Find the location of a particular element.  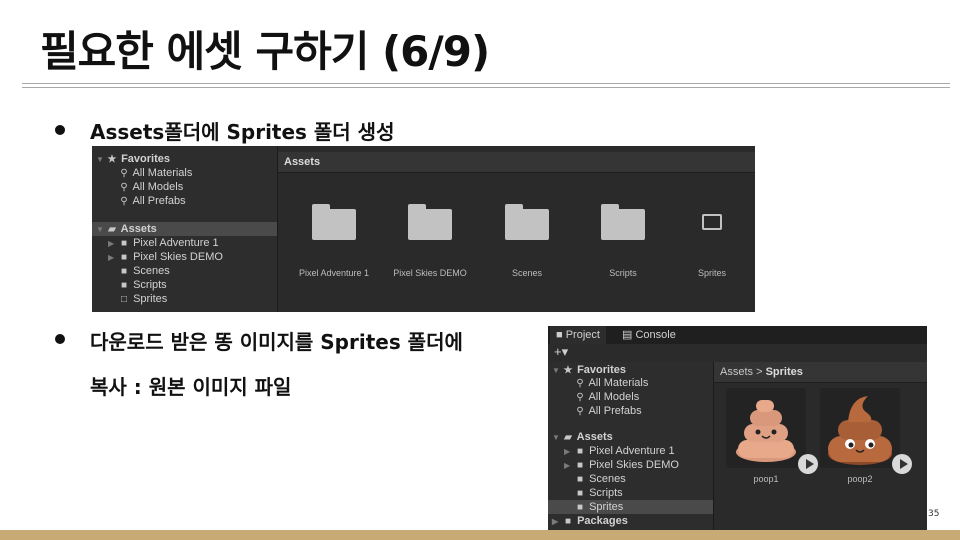

tab-console-label: Console is located at coordinates (655, 335).